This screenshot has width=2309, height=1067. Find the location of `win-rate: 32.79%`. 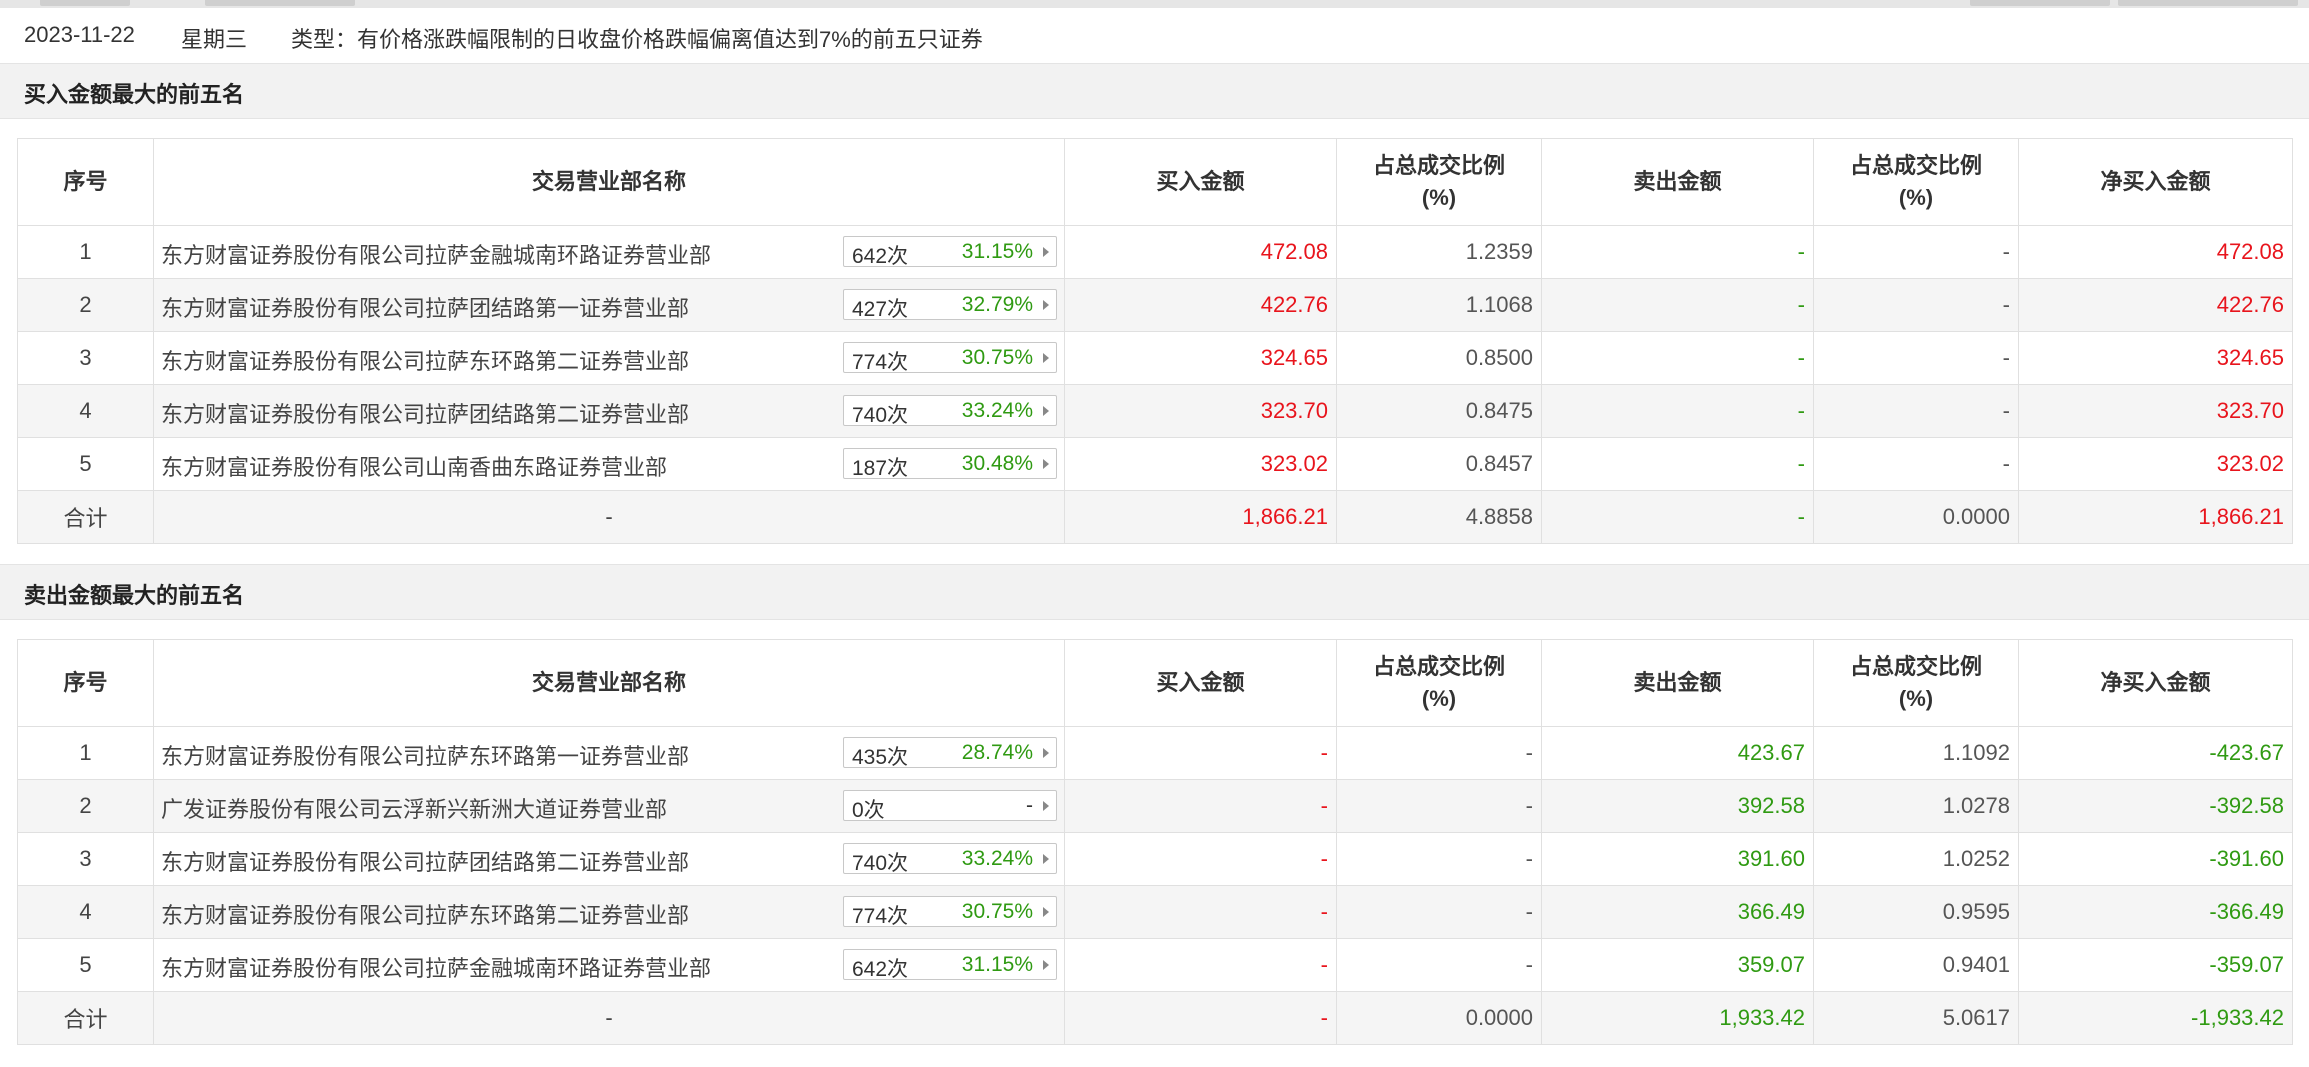

win-rate: 32.79% is located at coordinates (997, 304).